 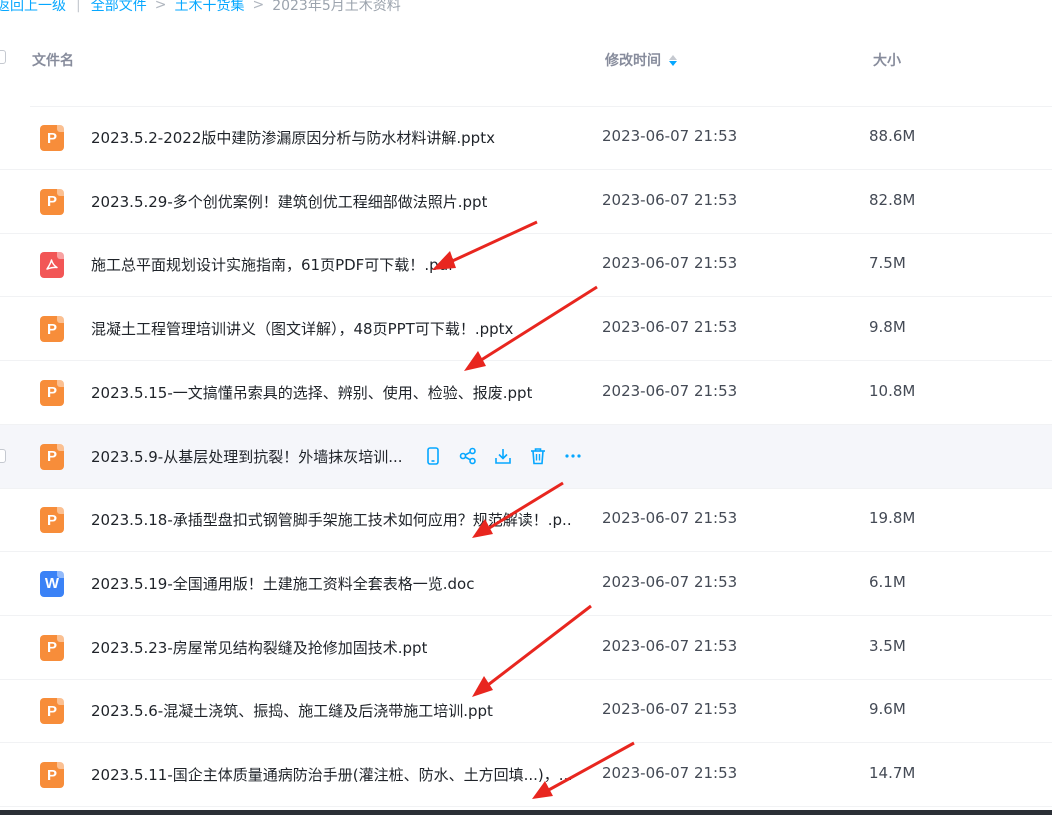 I want to click on select-all-checkbox, so click(x=3, y=57).